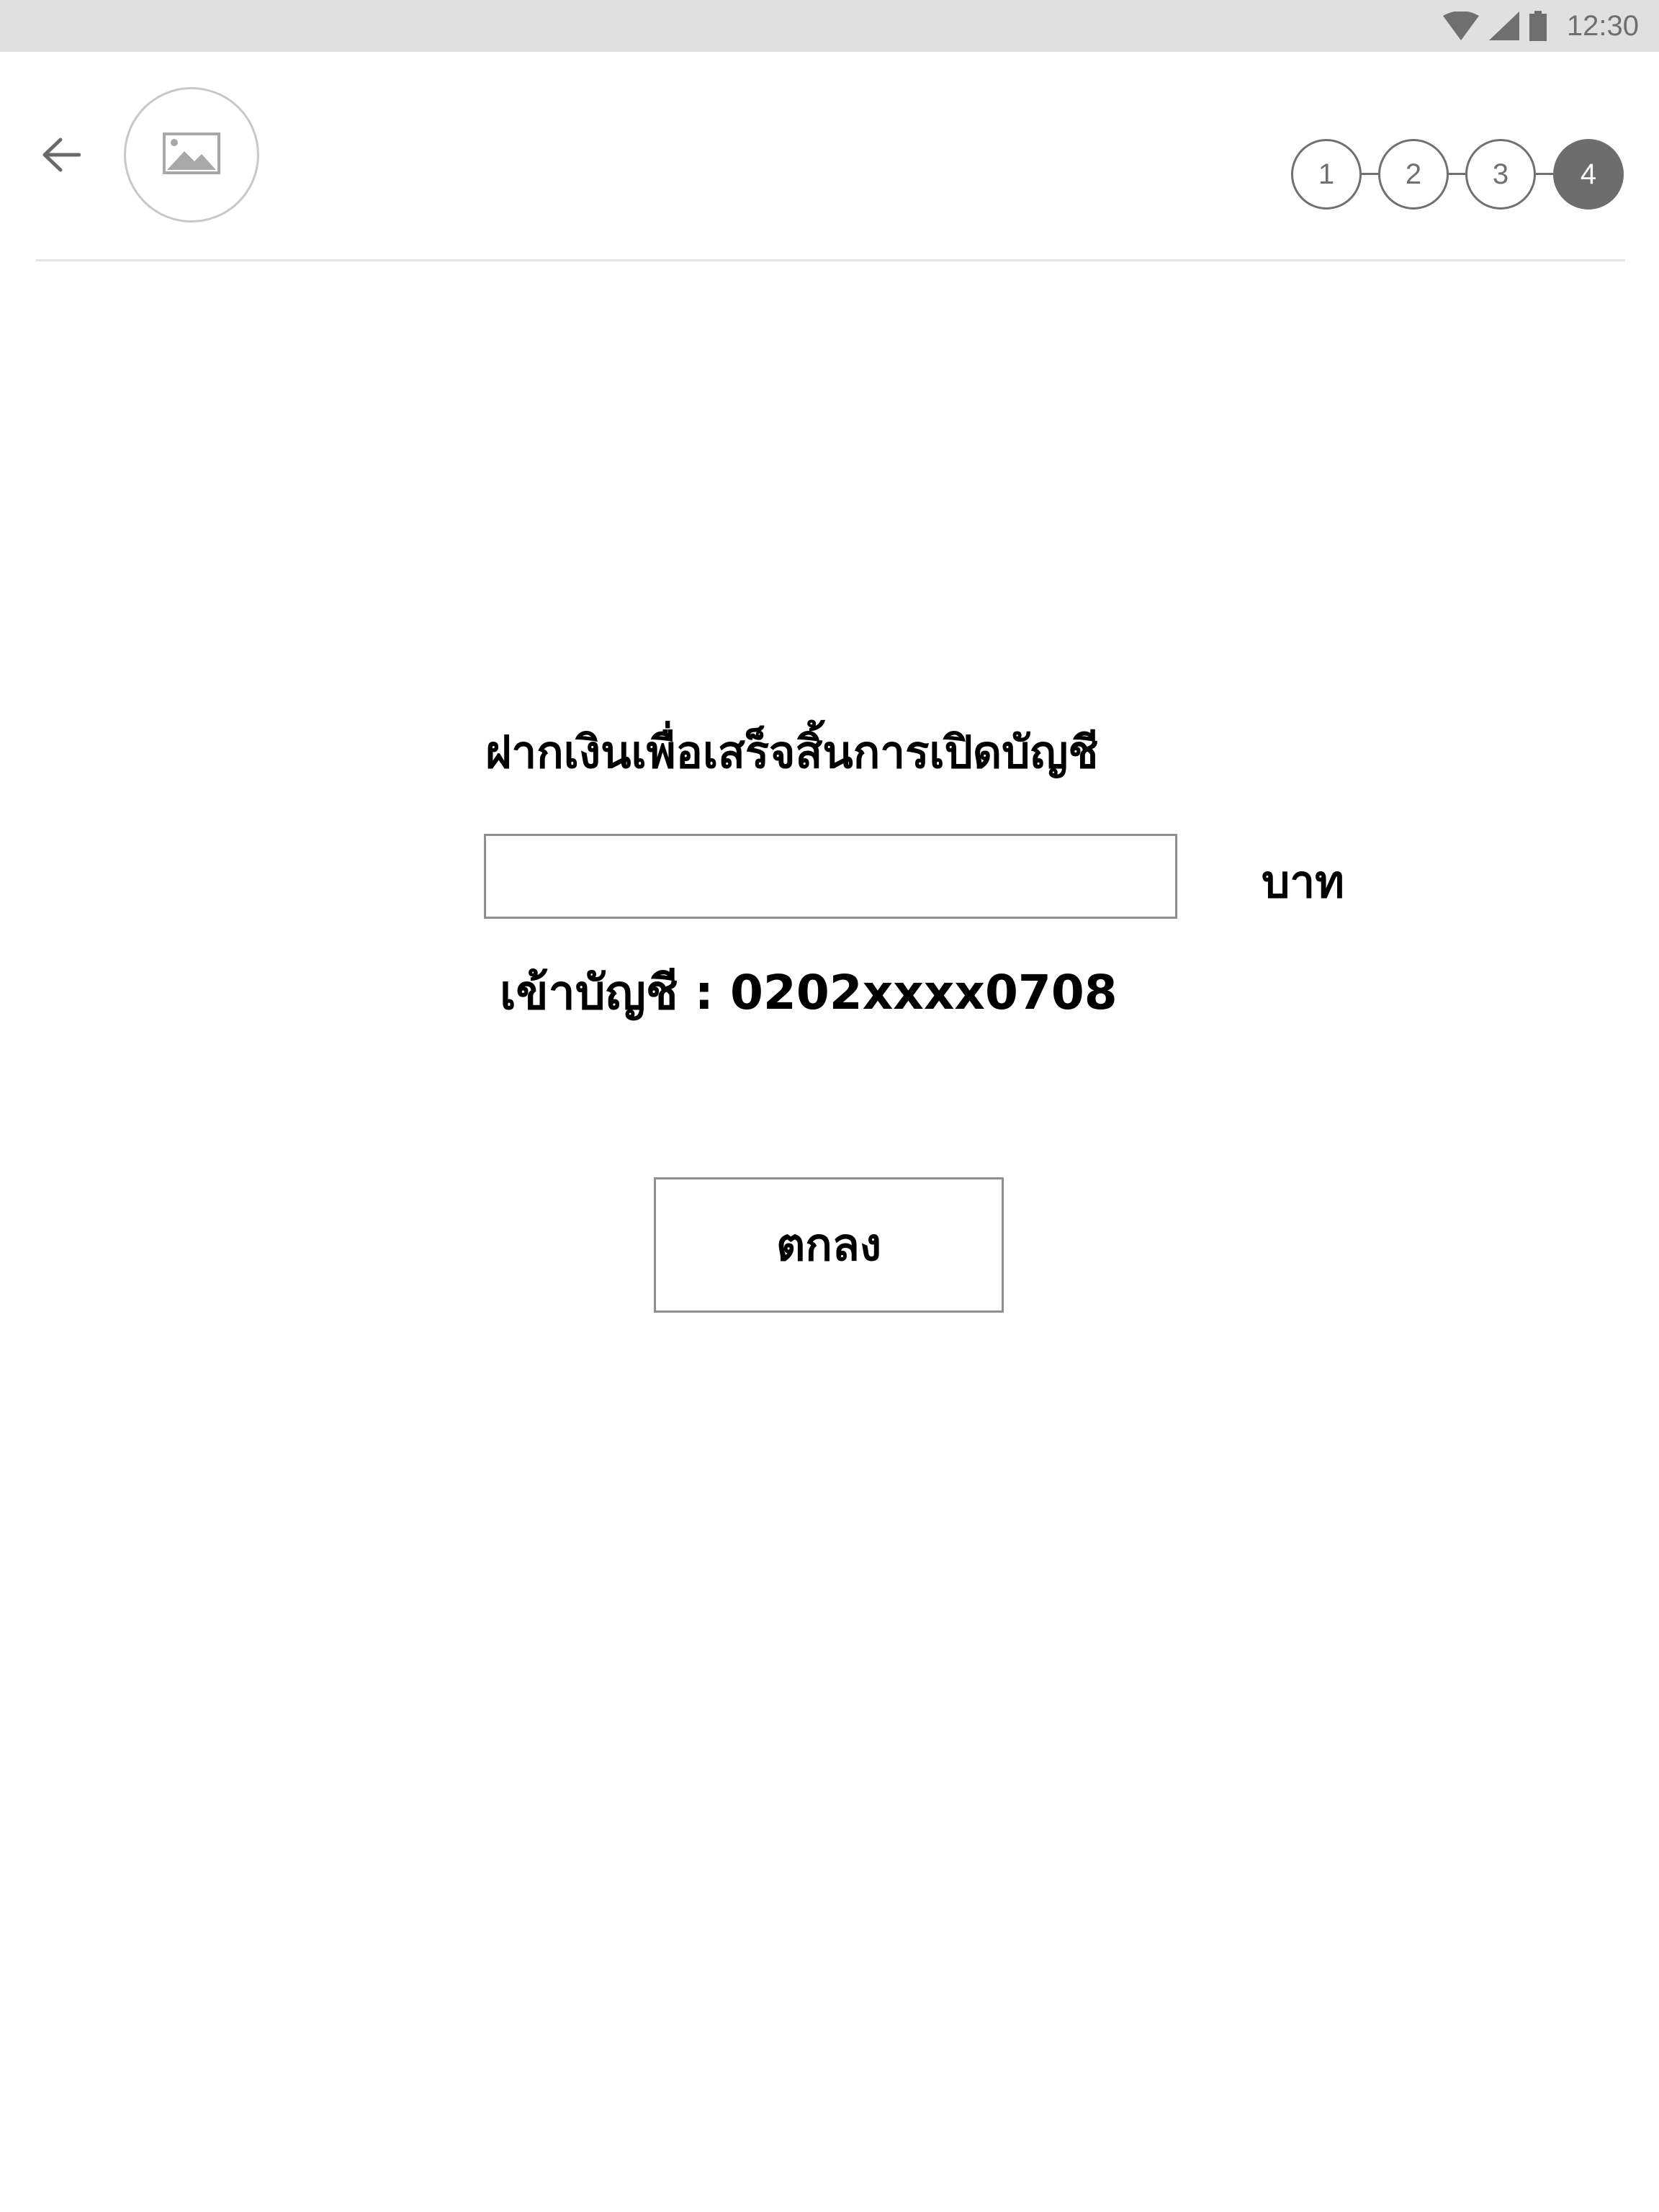 The height and width of the screenshot is (2212, 1659). I want to click on battery-icon, so click(1538, 26).